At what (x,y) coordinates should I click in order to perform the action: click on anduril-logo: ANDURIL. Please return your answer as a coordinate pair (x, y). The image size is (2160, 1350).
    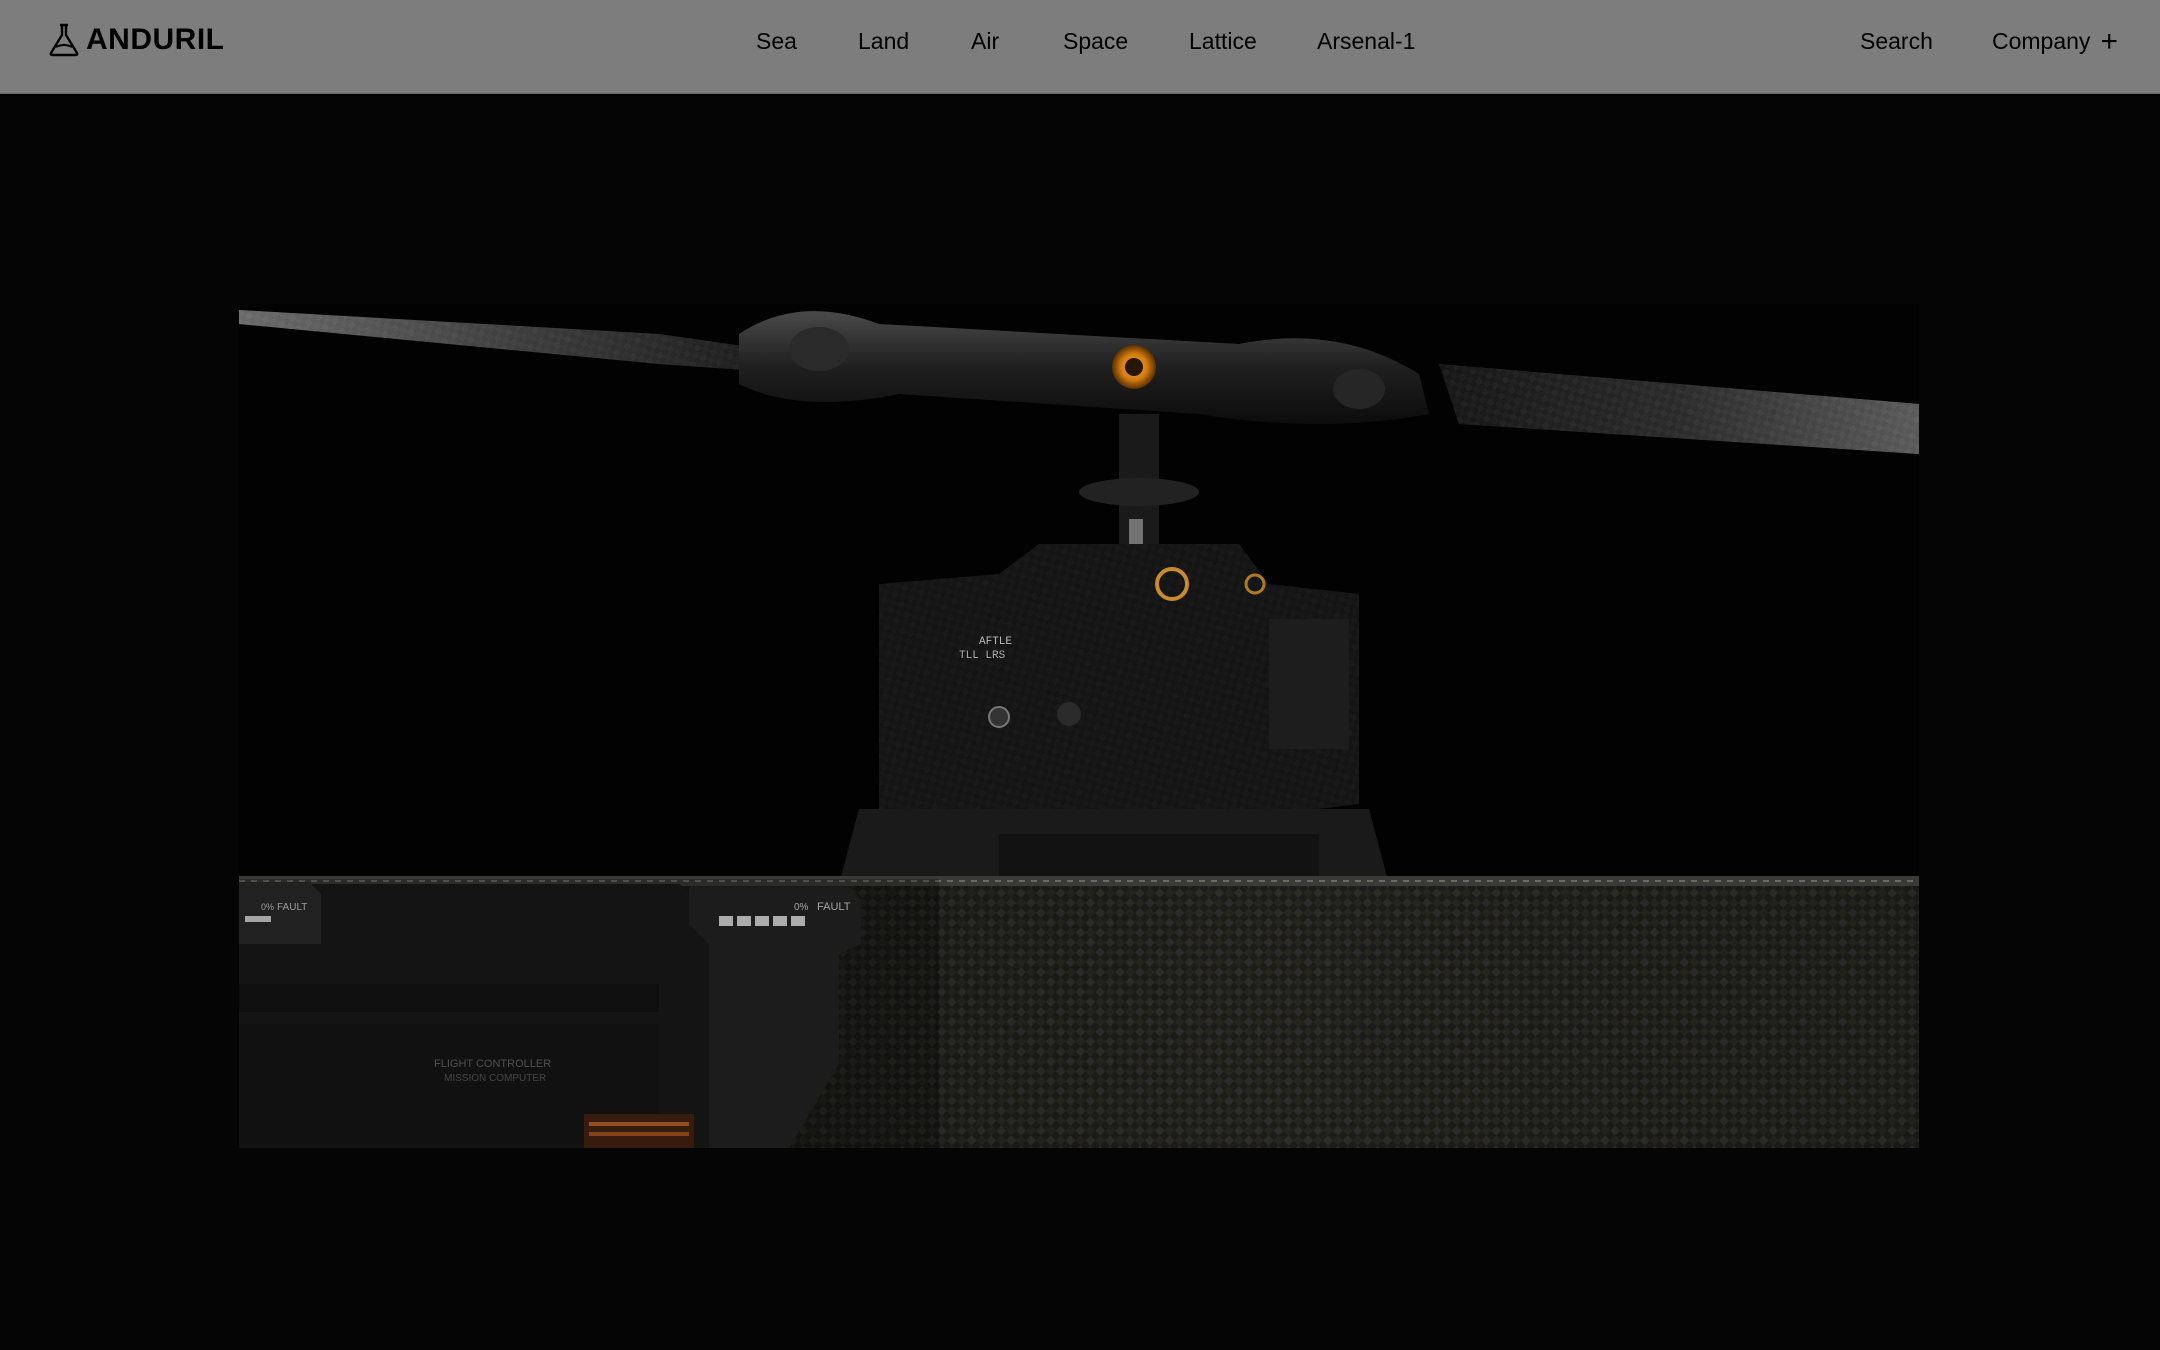
    Looking at the image, I should click on (136, 40).